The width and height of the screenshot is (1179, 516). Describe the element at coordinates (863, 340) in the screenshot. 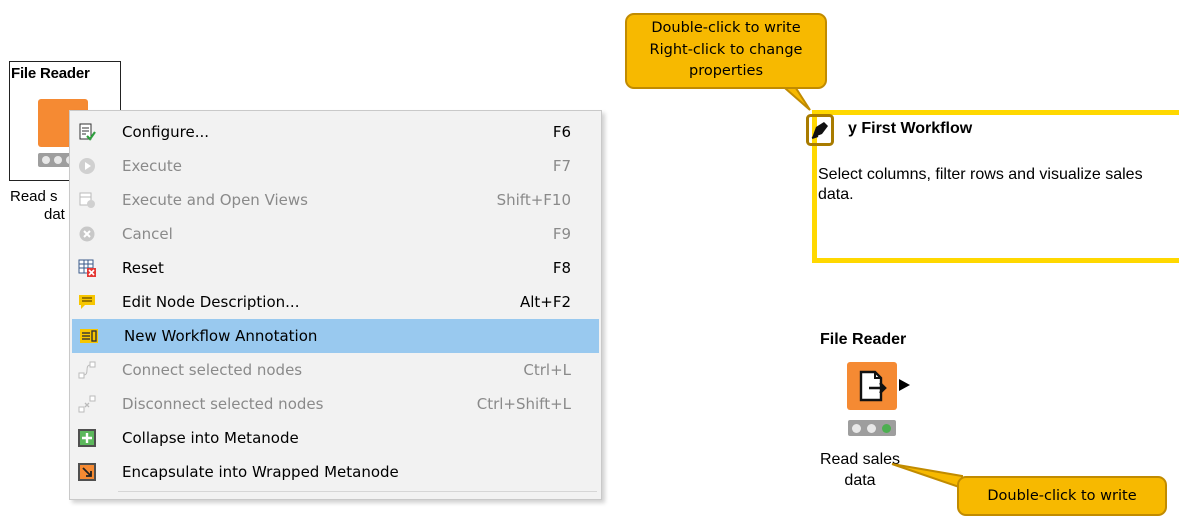

I see `node-title-right: File Reader` at that location.